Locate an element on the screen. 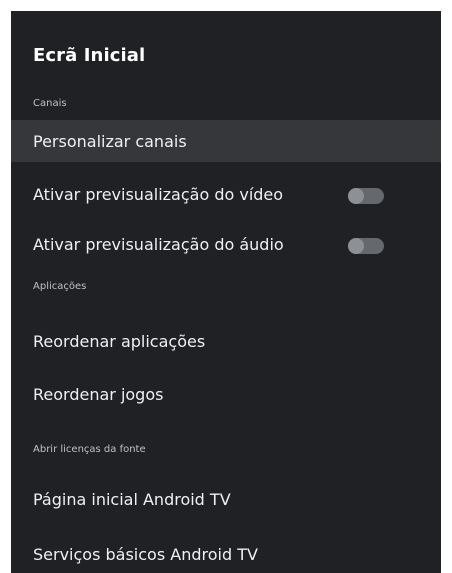 This screenshot has height=573, width=452. android-tv-home-item: Página inicial Android TV is located at coordinates (226, 499).